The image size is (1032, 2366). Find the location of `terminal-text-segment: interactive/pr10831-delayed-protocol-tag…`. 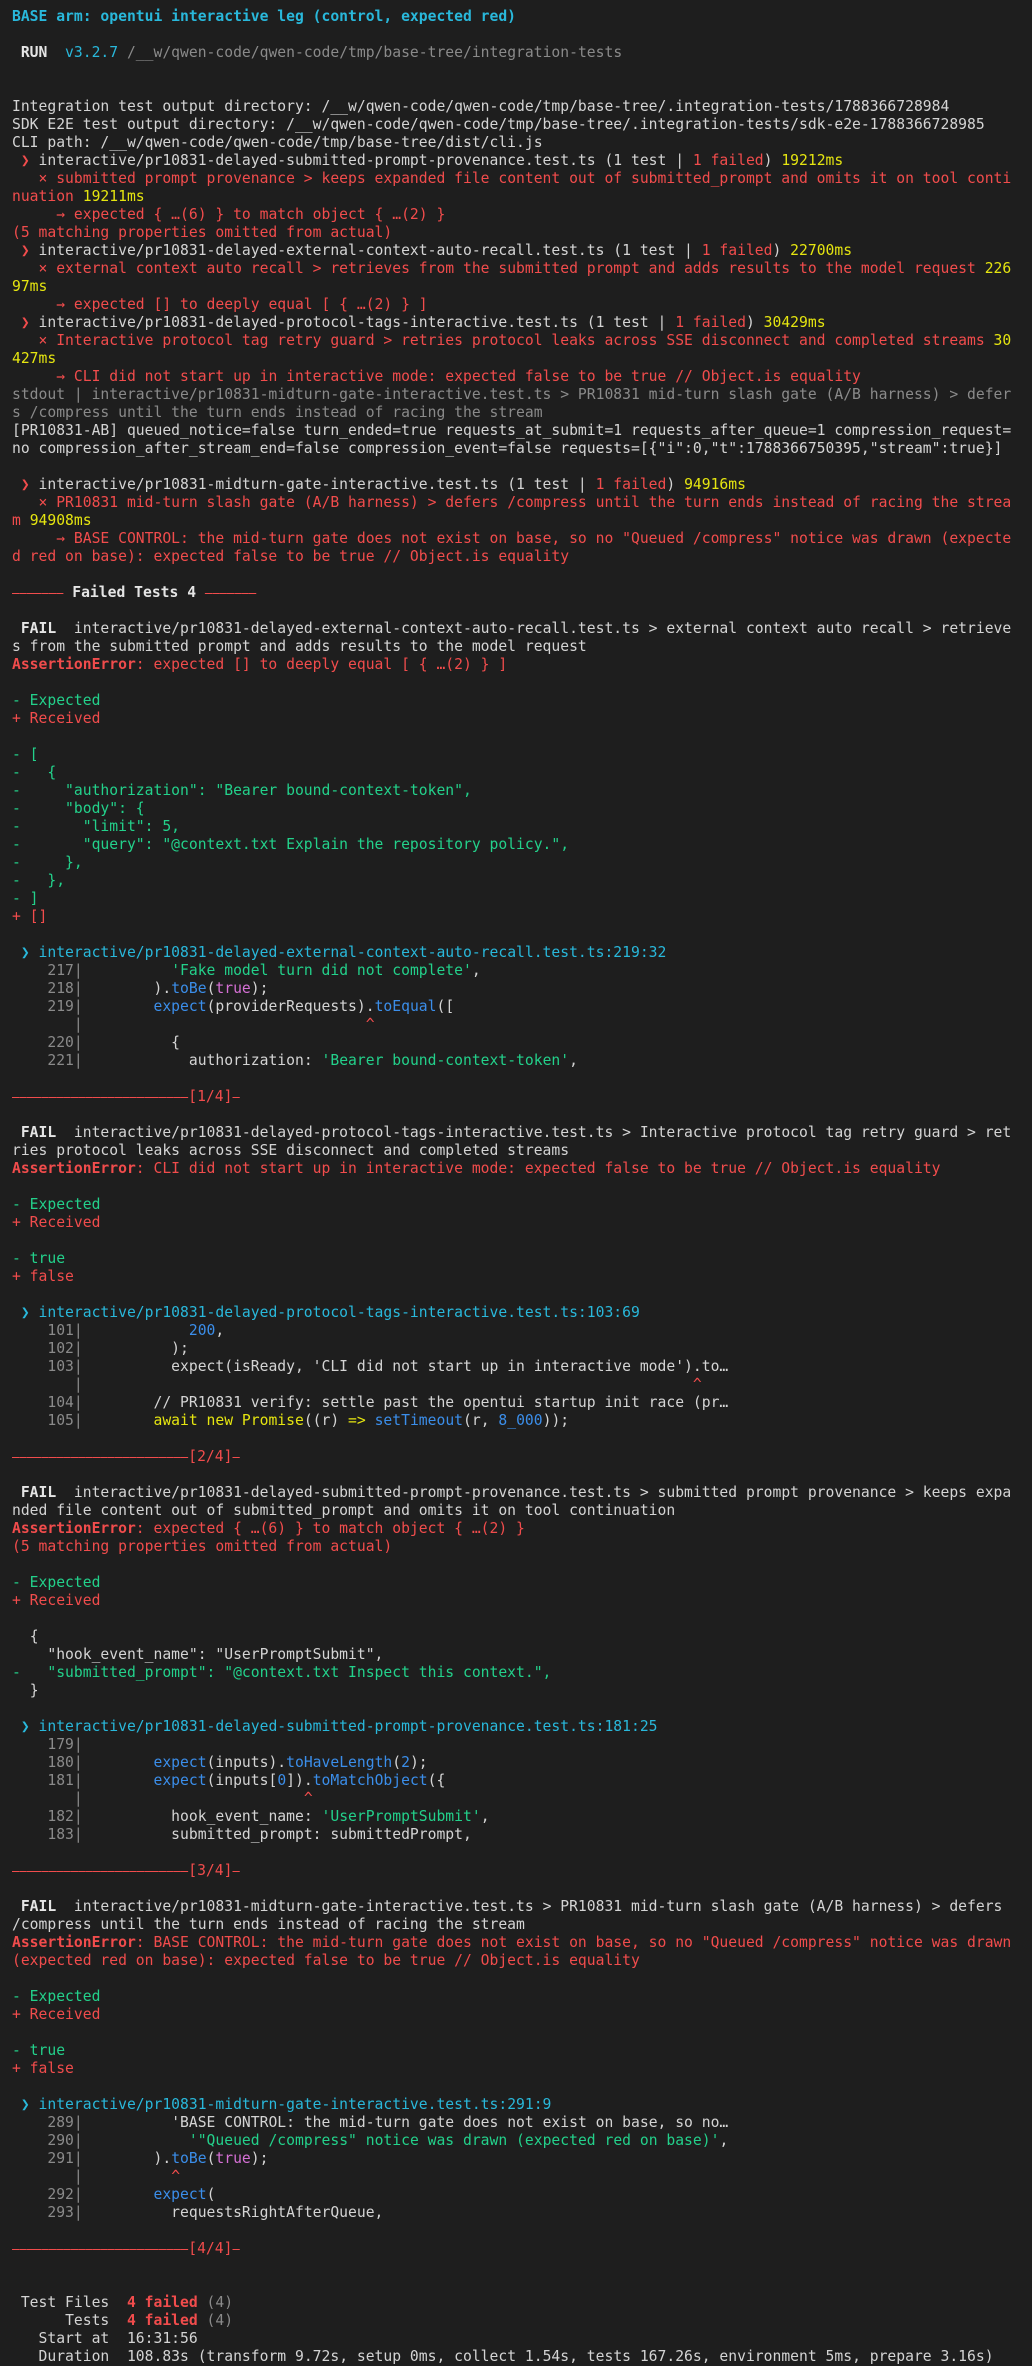

terminal-text-segment: interactive/pr10831-delayed-protocol-tag… is located at coordinates (339, 1312).